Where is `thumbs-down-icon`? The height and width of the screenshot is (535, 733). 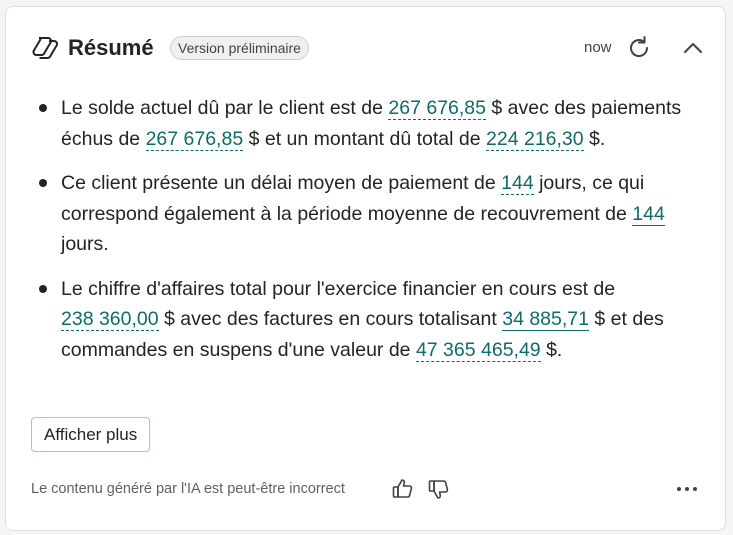 thumbs-down-icon is located at coordinates (439, 489).